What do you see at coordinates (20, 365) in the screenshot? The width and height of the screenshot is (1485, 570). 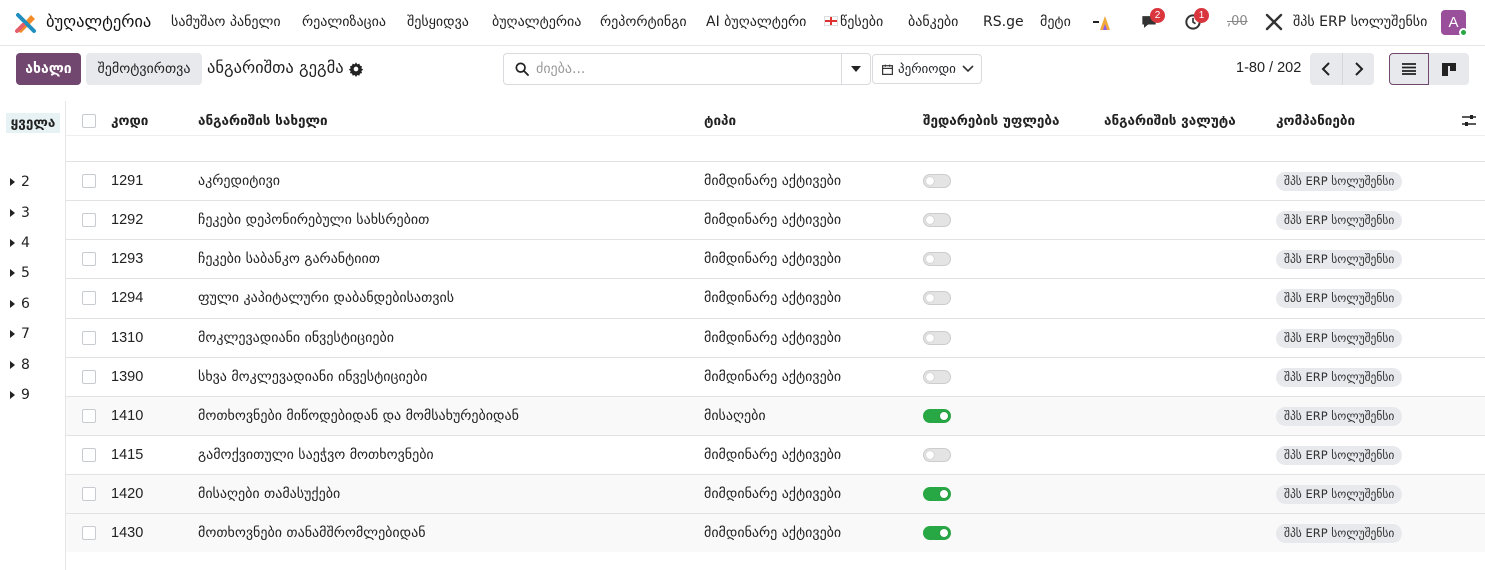 I see `sidebar-group-8: 8` at bounding box center [20, 365].